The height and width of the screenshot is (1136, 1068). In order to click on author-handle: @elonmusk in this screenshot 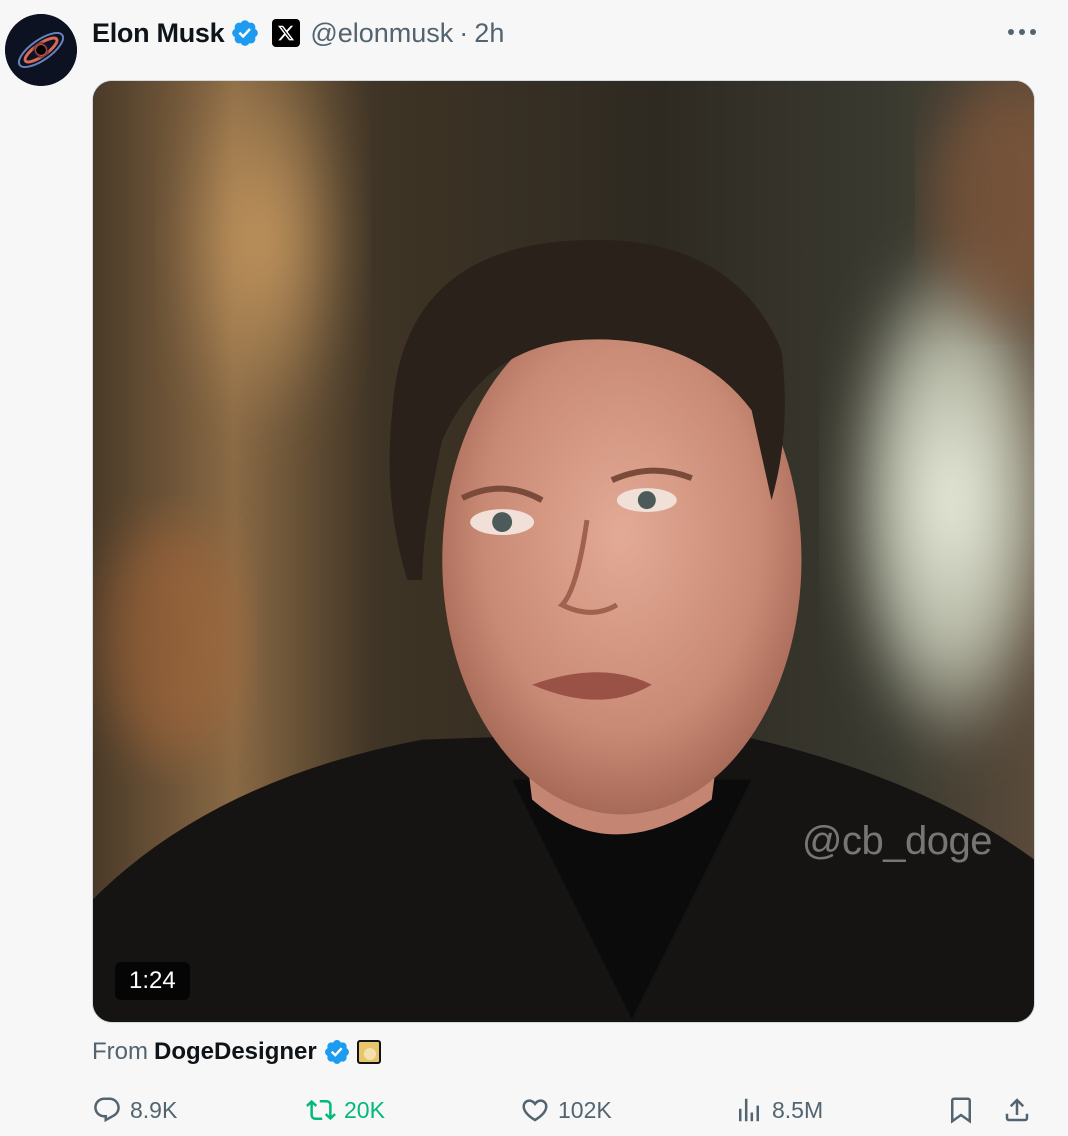, I will do `click(381, 33)`.